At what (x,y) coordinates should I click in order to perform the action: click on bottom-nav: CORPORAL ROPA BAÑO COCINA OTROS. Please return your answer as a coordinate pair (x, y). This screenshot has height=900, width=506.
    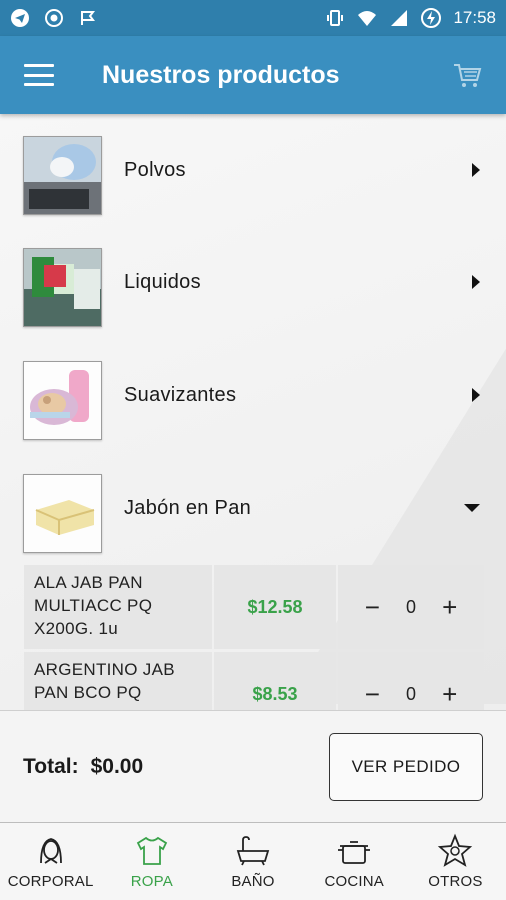
    Looking at the image, I should click on (253, 861).